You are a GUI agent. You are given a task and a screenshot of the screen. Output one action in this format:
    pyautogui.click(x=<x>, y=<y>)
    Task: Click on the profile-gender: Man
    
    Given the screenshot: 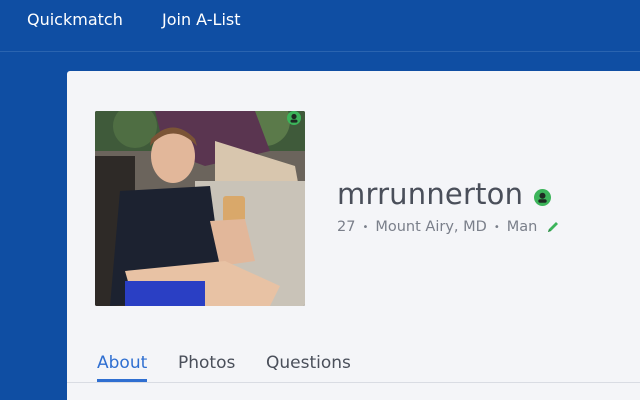 What is the action you would take?
    pyautogui.click(x=522, y=227)
    